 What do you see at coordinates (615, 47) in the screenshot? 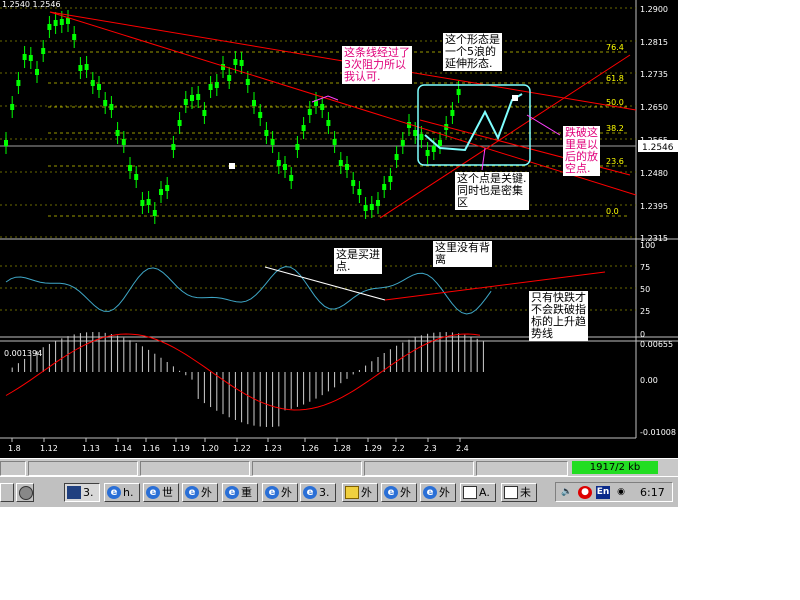
I see `fib-level-label: 76.4` at bounding box center [615, 47].